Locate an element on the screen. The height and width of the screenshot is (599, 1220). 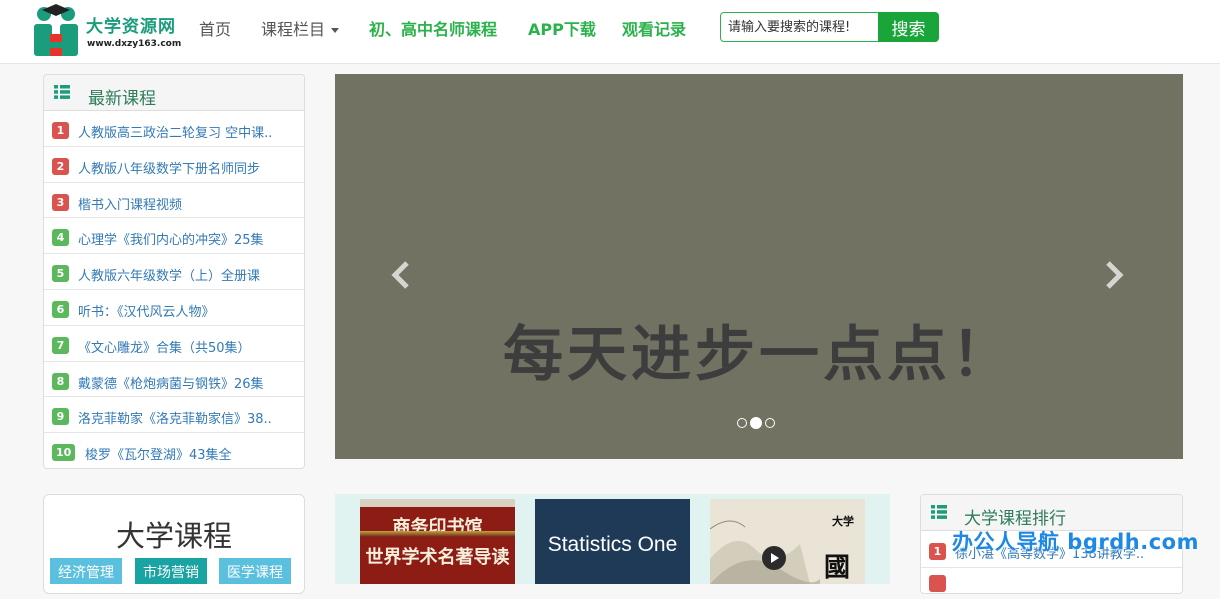
search-input is located at coordinates (799, 27).